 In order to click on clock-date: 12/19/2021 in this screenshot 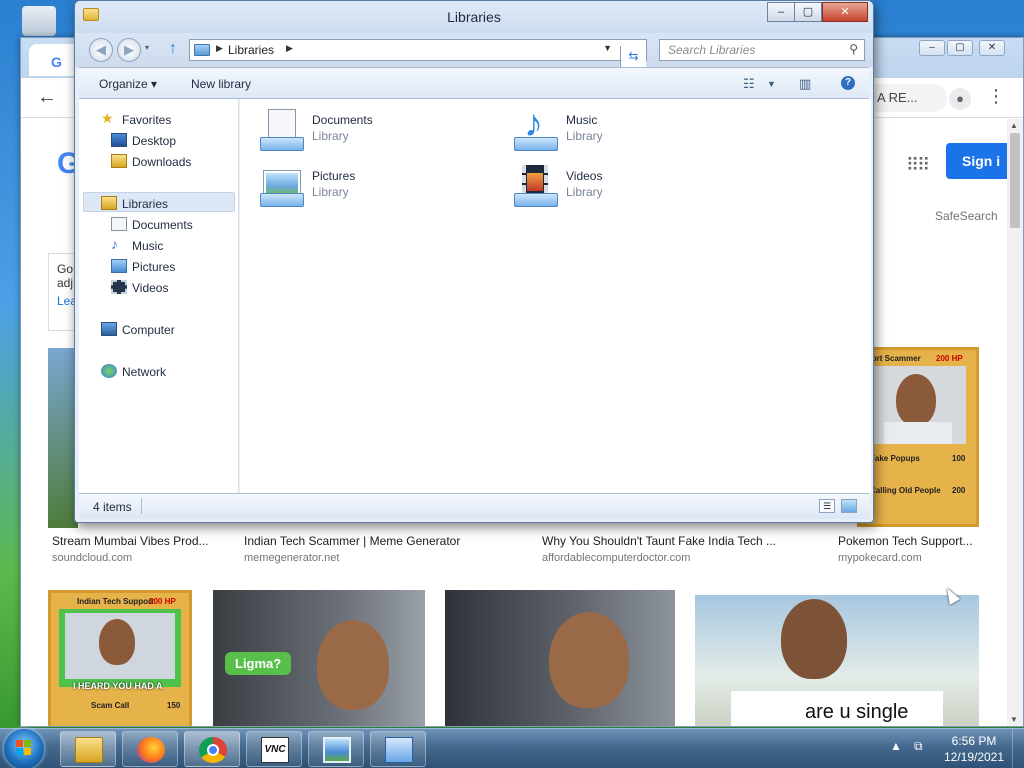, I will do `click(974, 757)`.